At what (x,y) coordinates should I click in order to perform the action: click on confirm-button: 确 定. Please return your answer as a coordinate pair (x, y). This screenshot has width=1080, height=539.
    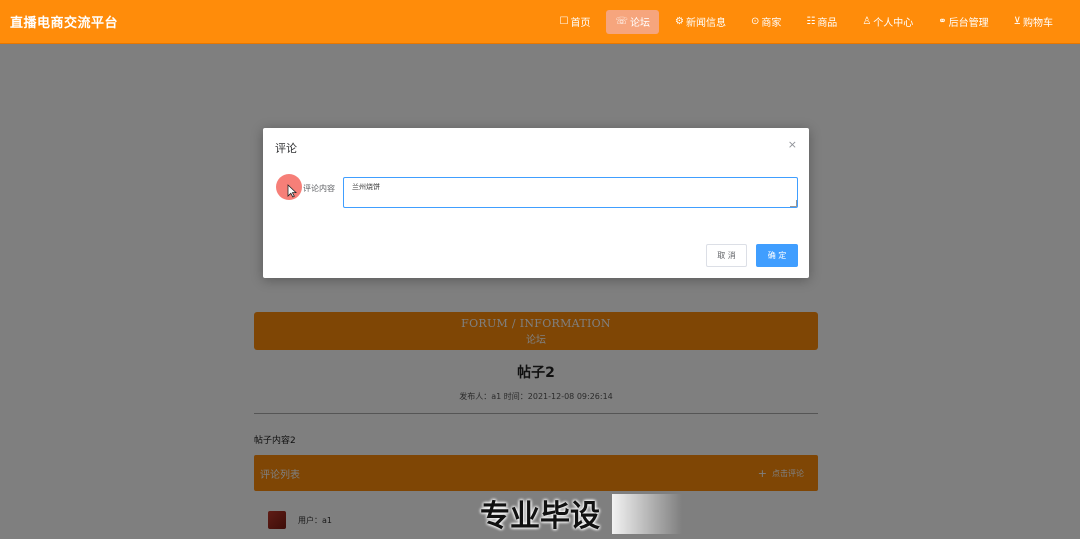
    Looking at the image, I should click on (777, 255).